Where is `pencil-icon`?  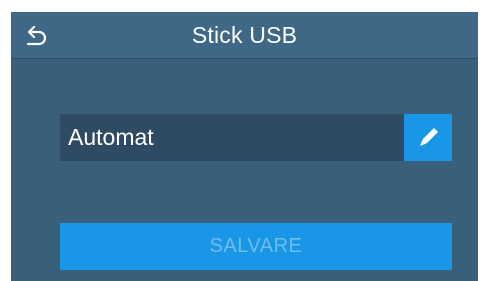 pencil-icon is located at coordinates (429, 137).